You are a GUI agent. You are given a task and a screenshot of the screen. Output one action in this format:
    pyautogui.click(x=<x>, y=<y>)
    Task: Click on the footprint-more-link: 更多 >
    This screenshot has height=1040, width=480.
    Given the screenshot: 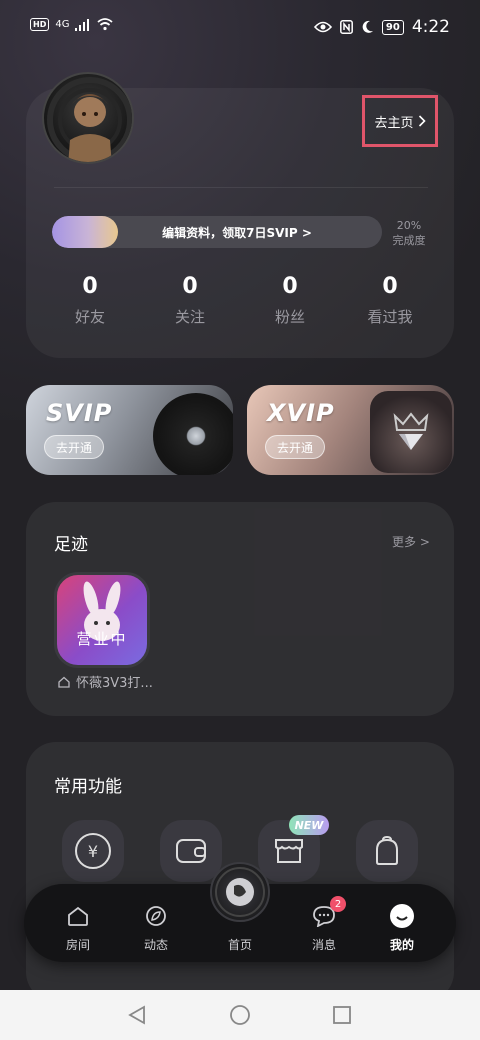 What is the action you would take?
    pyautogui.click(x=411, y=541)
    